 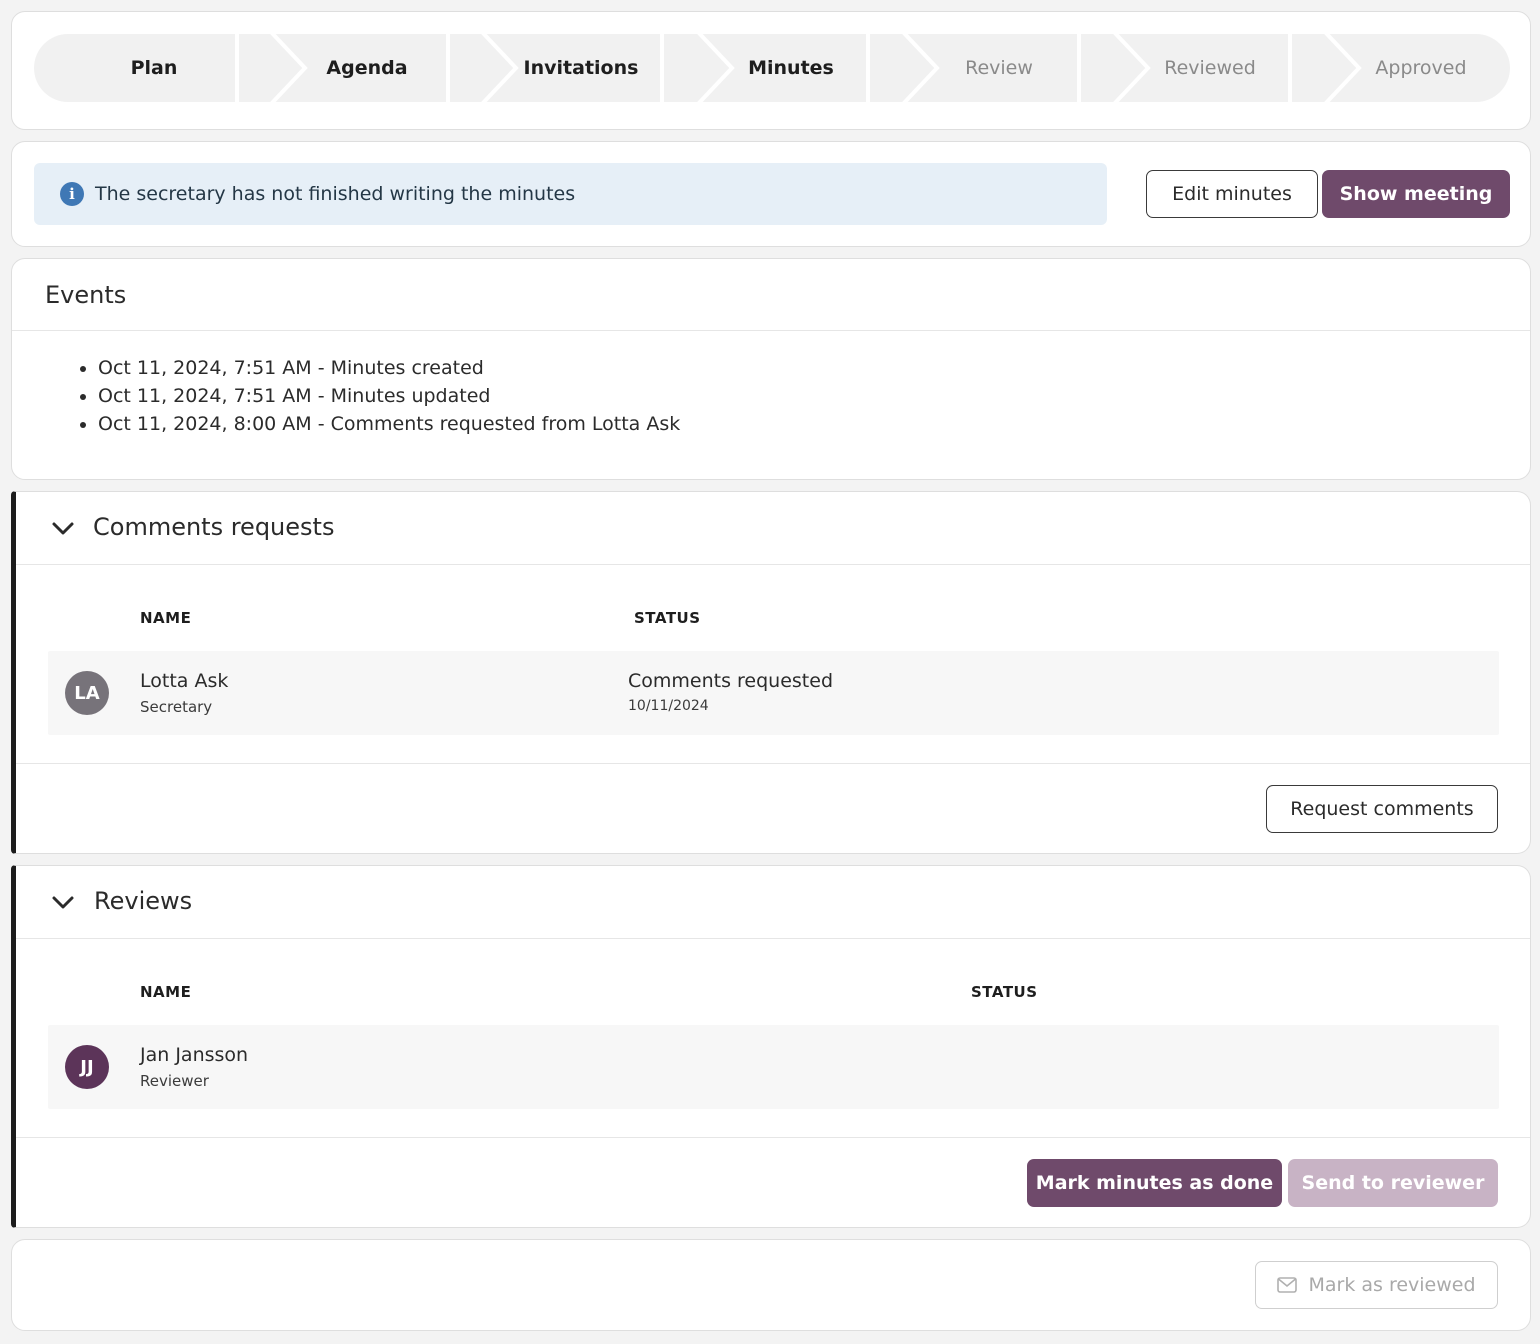 I want to click on comments-divider-top, so click(x=773, y=564).